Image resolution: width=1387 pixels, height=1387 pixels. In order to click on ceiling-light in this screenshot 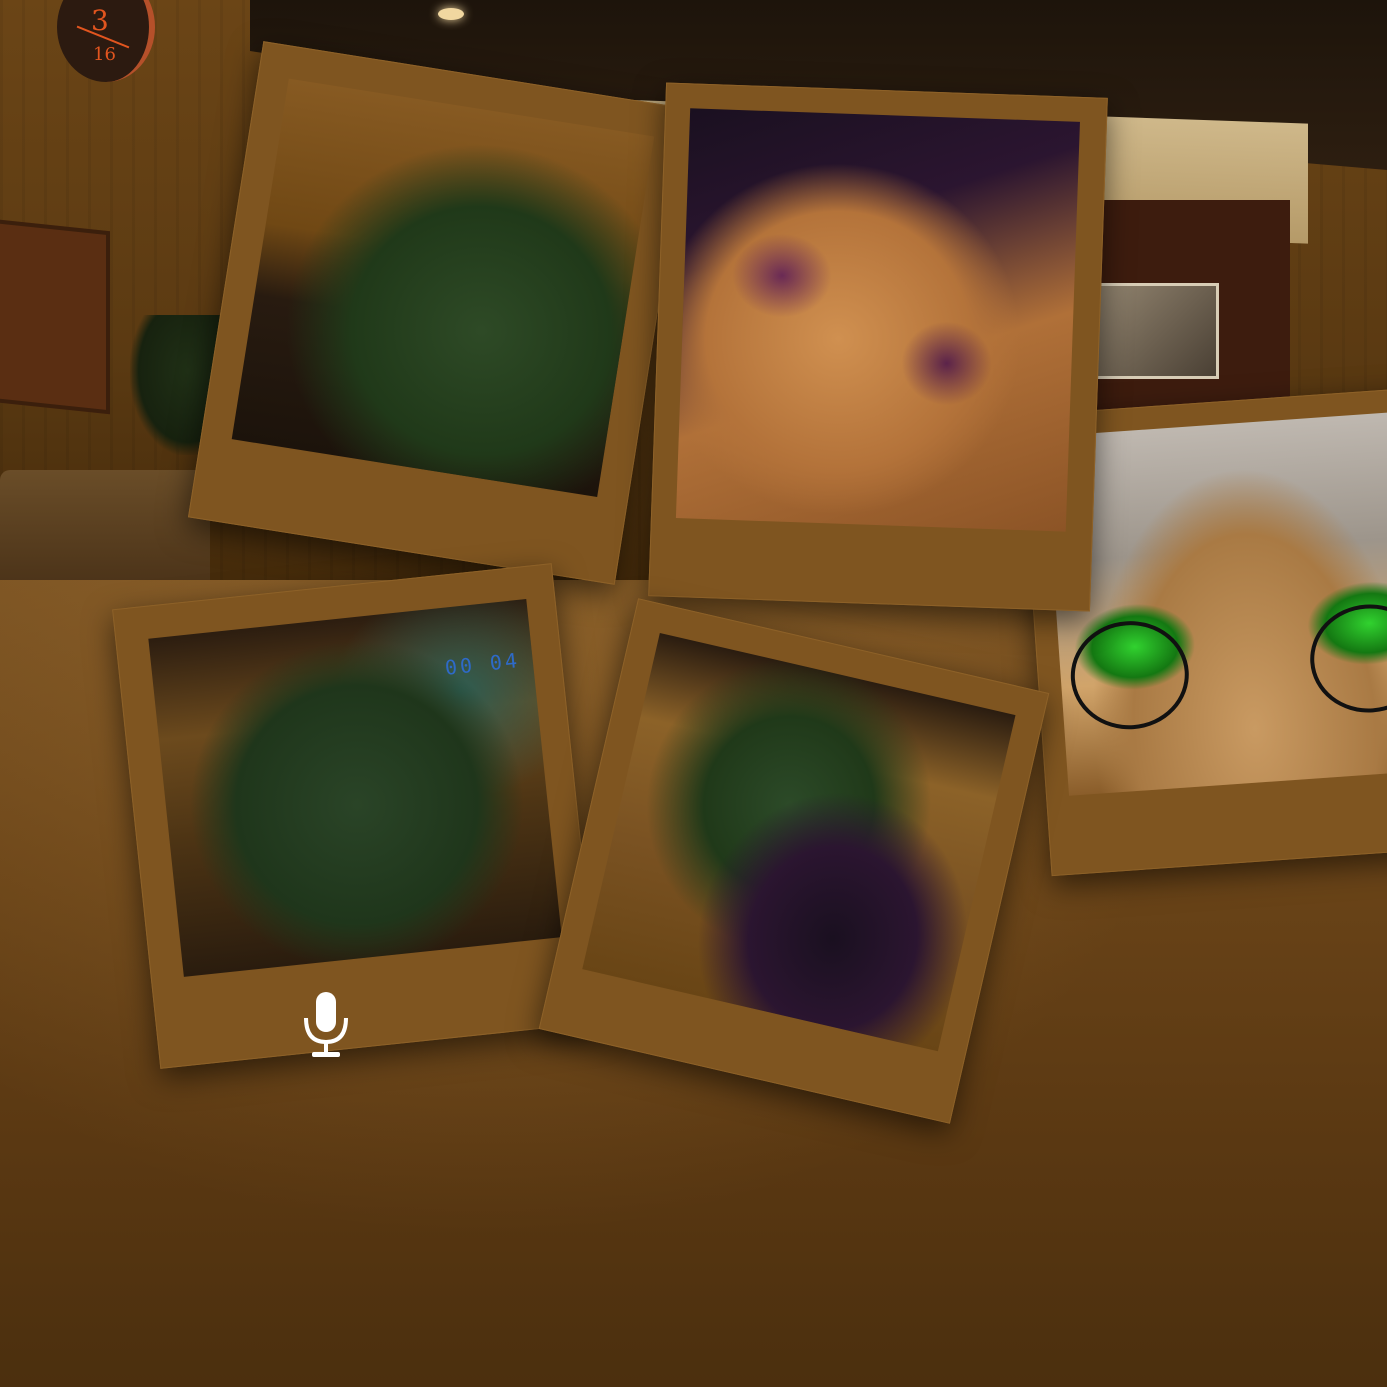, I will do `click(451, 14)`.